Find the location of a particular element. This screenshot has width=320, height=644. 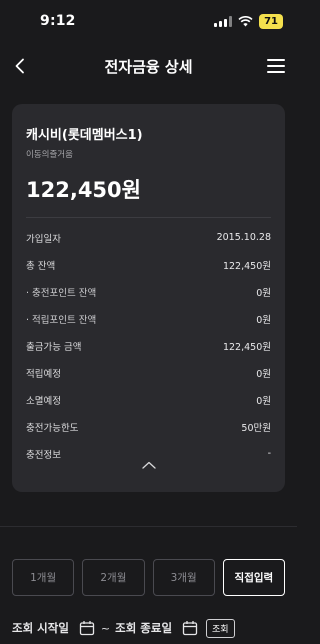

detail-row-expected-reward: 적립예정 0원 is located at coordinates (148, 372).